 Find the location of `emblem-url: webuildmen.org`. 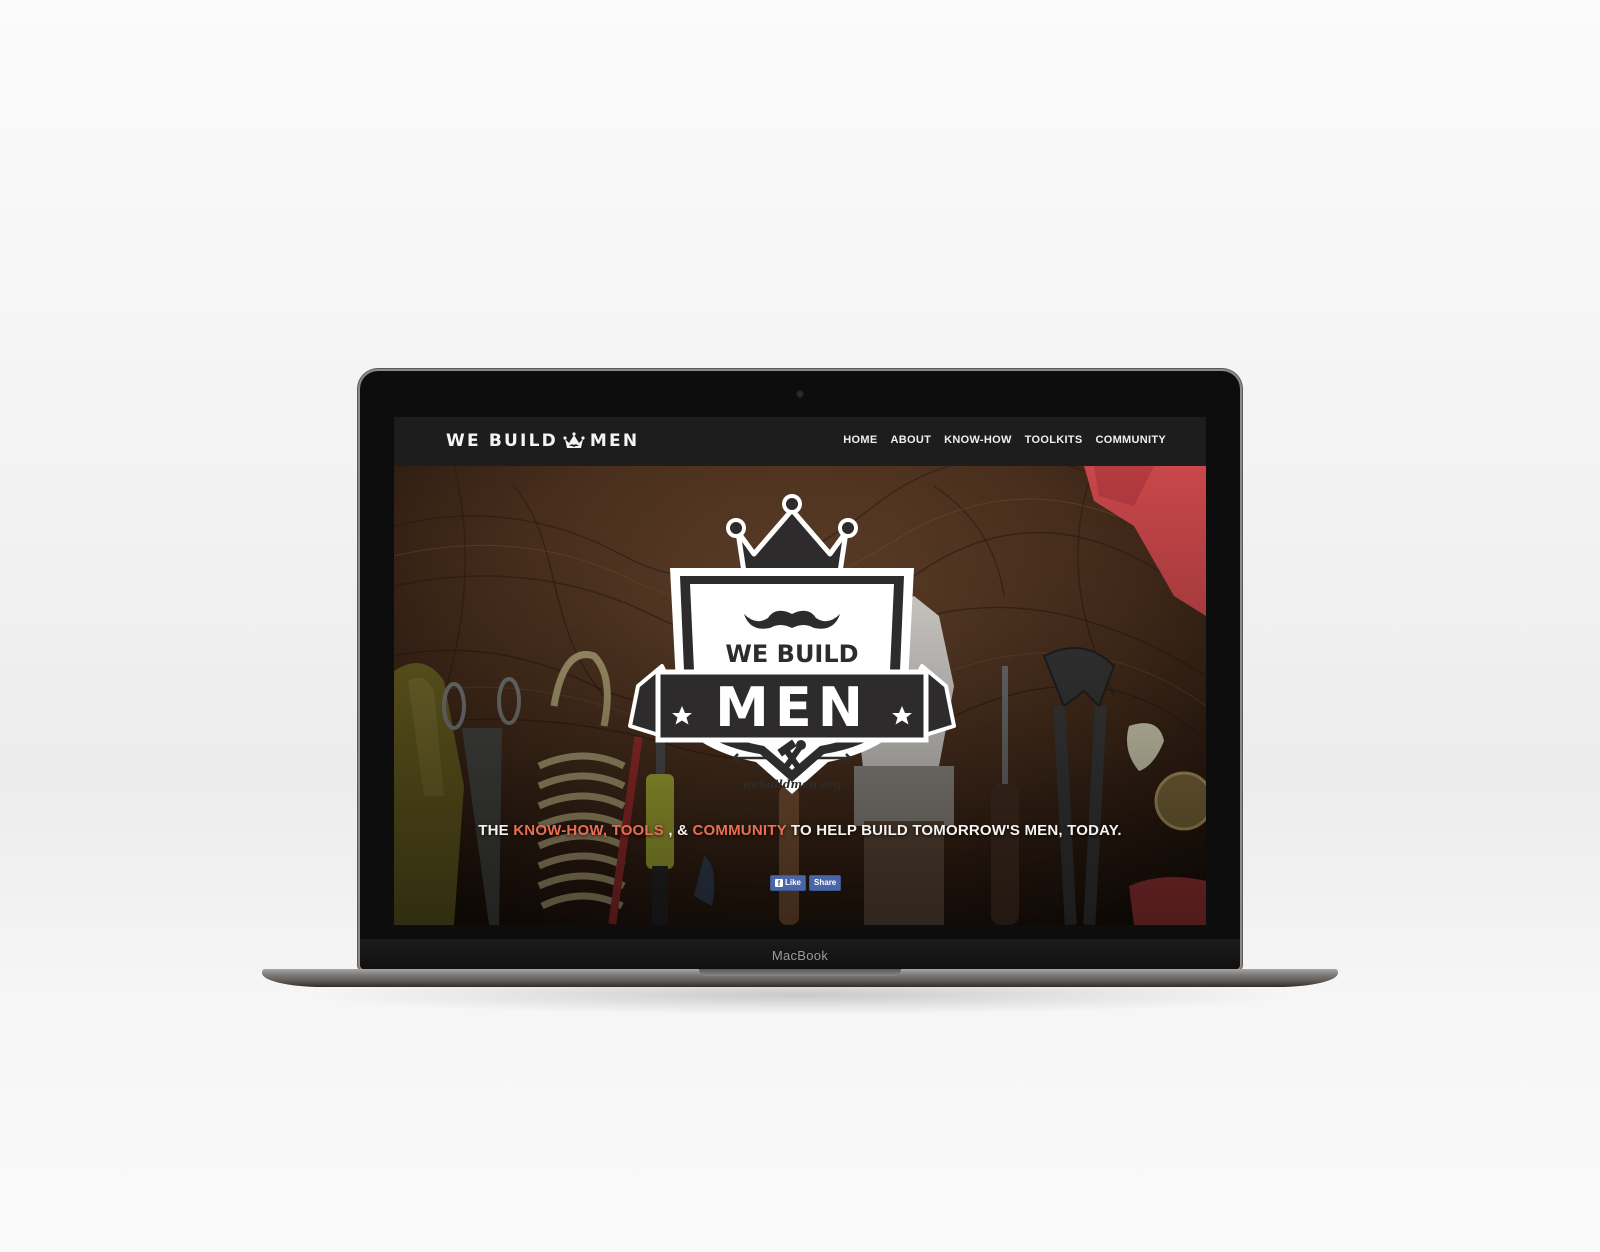

emblem-url: webuildmen.org is located at coordinates (792, 784).